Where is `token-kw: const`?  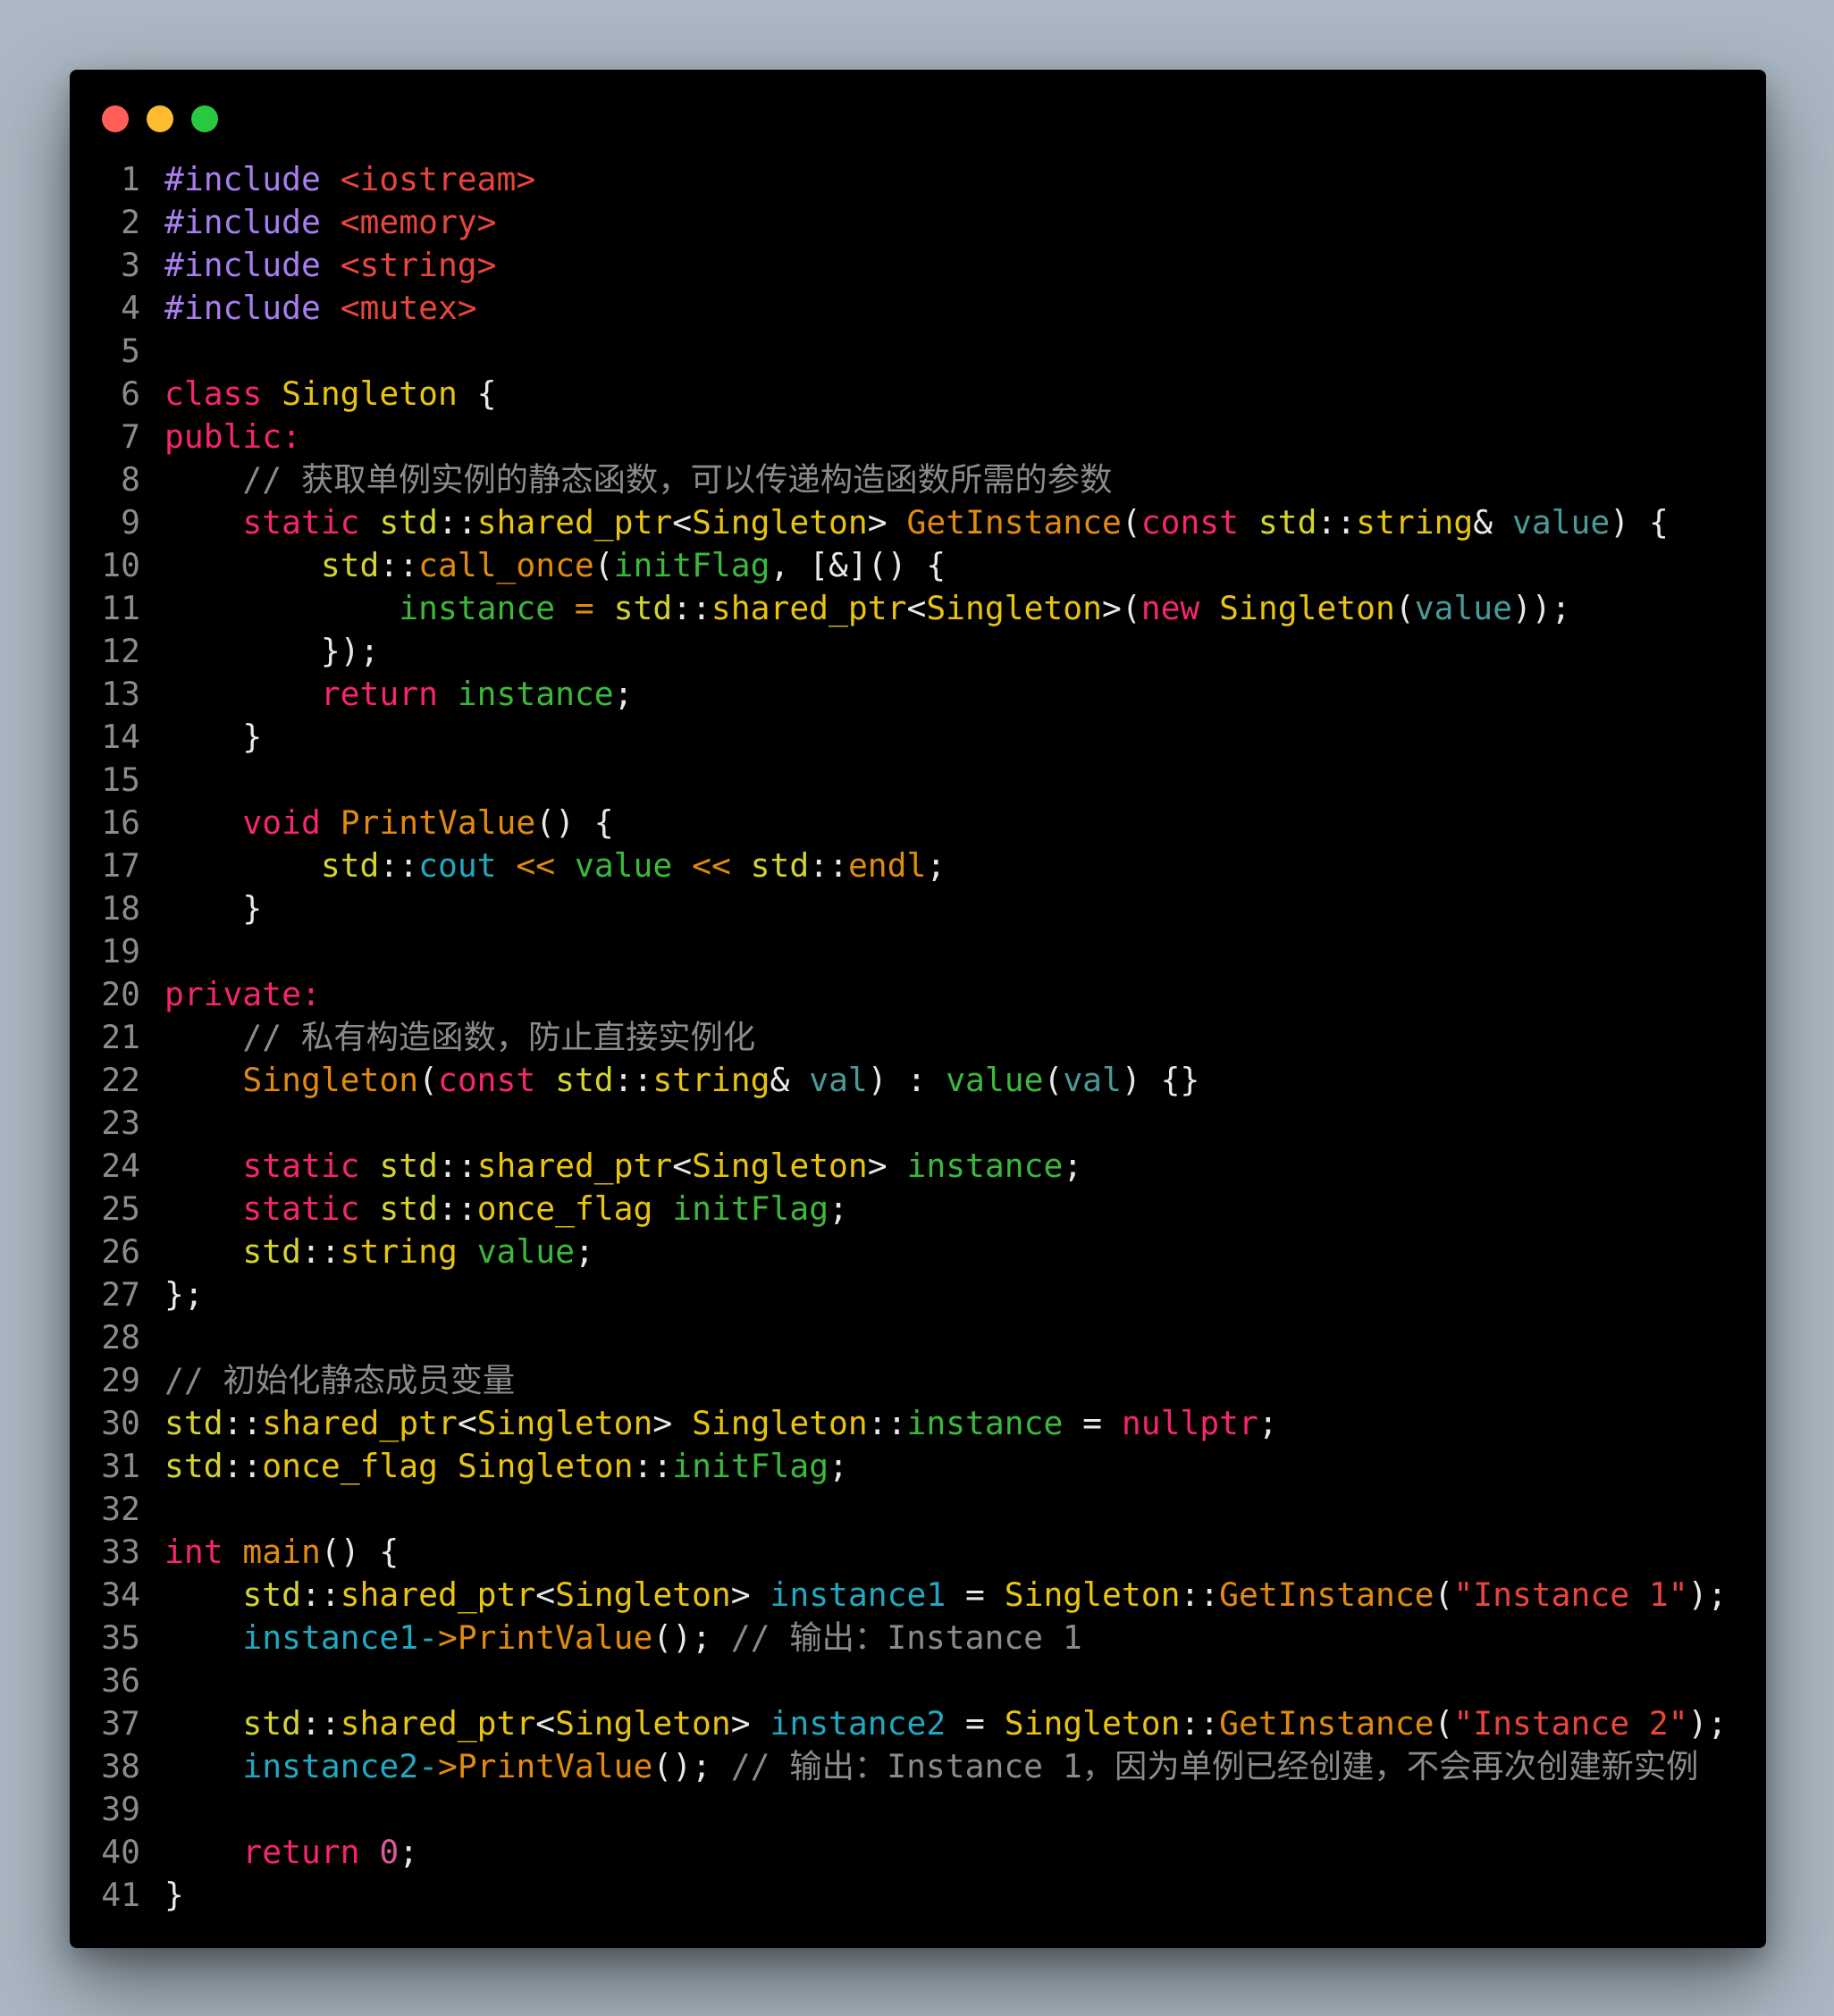
token-kw: const is located at coordinates (487, 1080).